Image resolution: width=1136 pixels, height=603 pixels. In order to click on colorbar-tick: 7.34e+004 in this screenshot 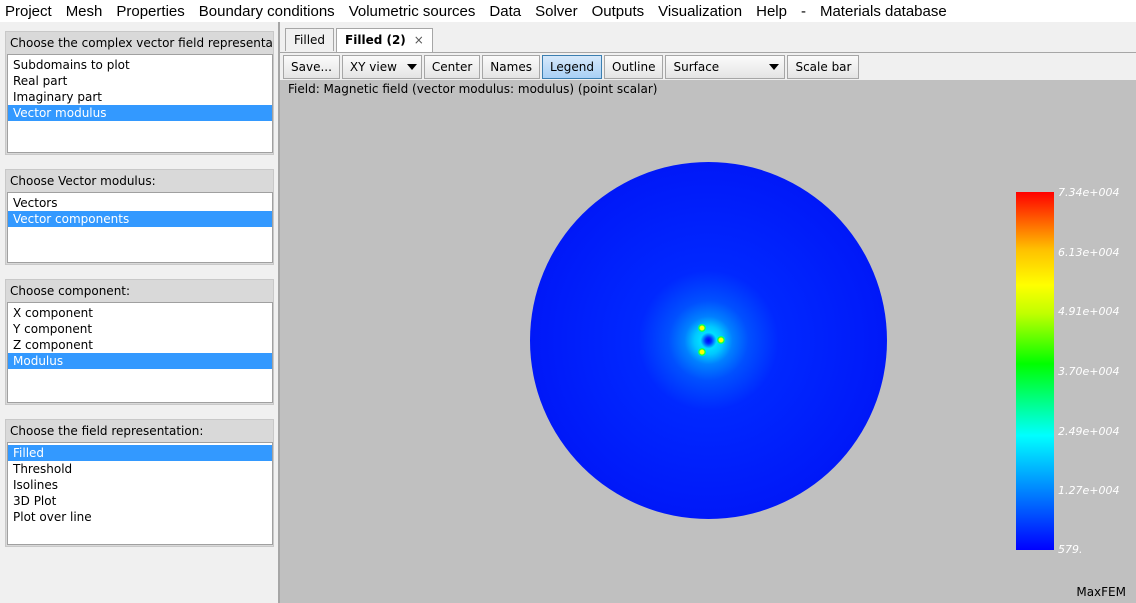, I will do `click(1089, 192)`.